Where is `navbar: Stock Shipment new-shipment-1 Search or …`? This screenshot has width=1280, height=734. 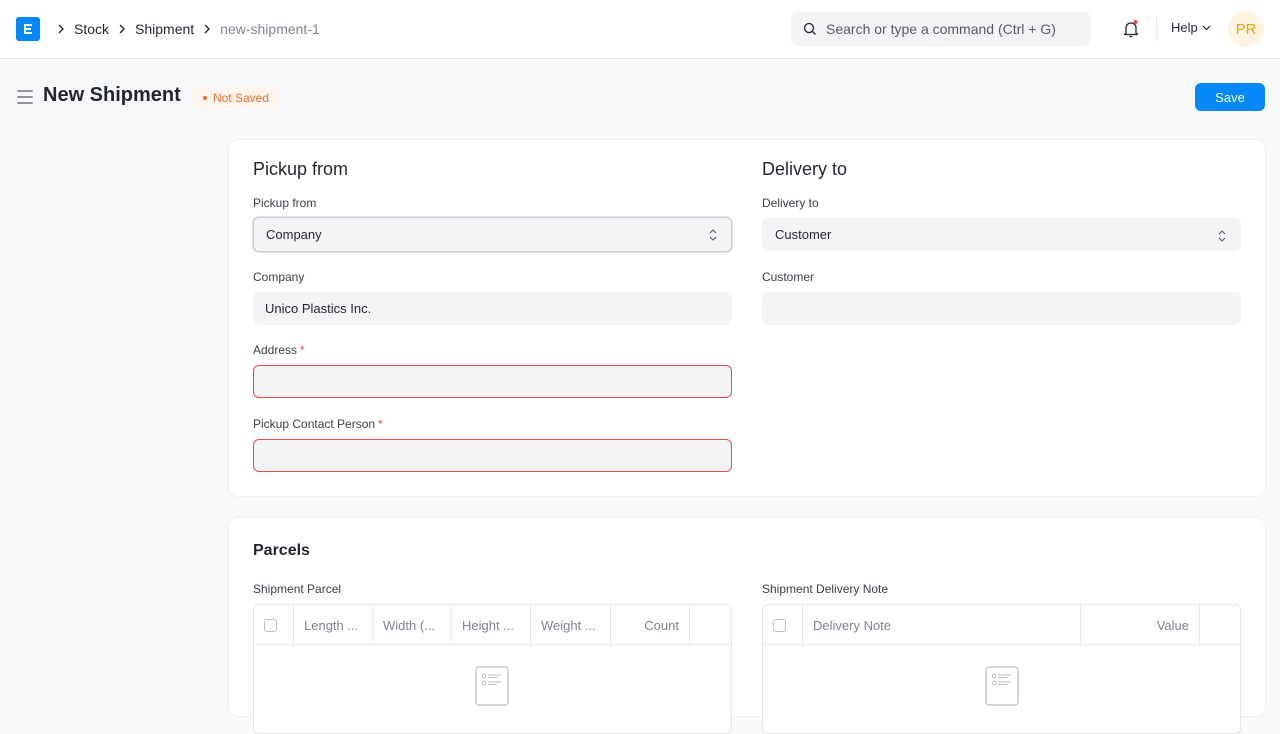 navbar: Stock Shipment new-shipment-1 Search or … is located at coordinates (640, 29).